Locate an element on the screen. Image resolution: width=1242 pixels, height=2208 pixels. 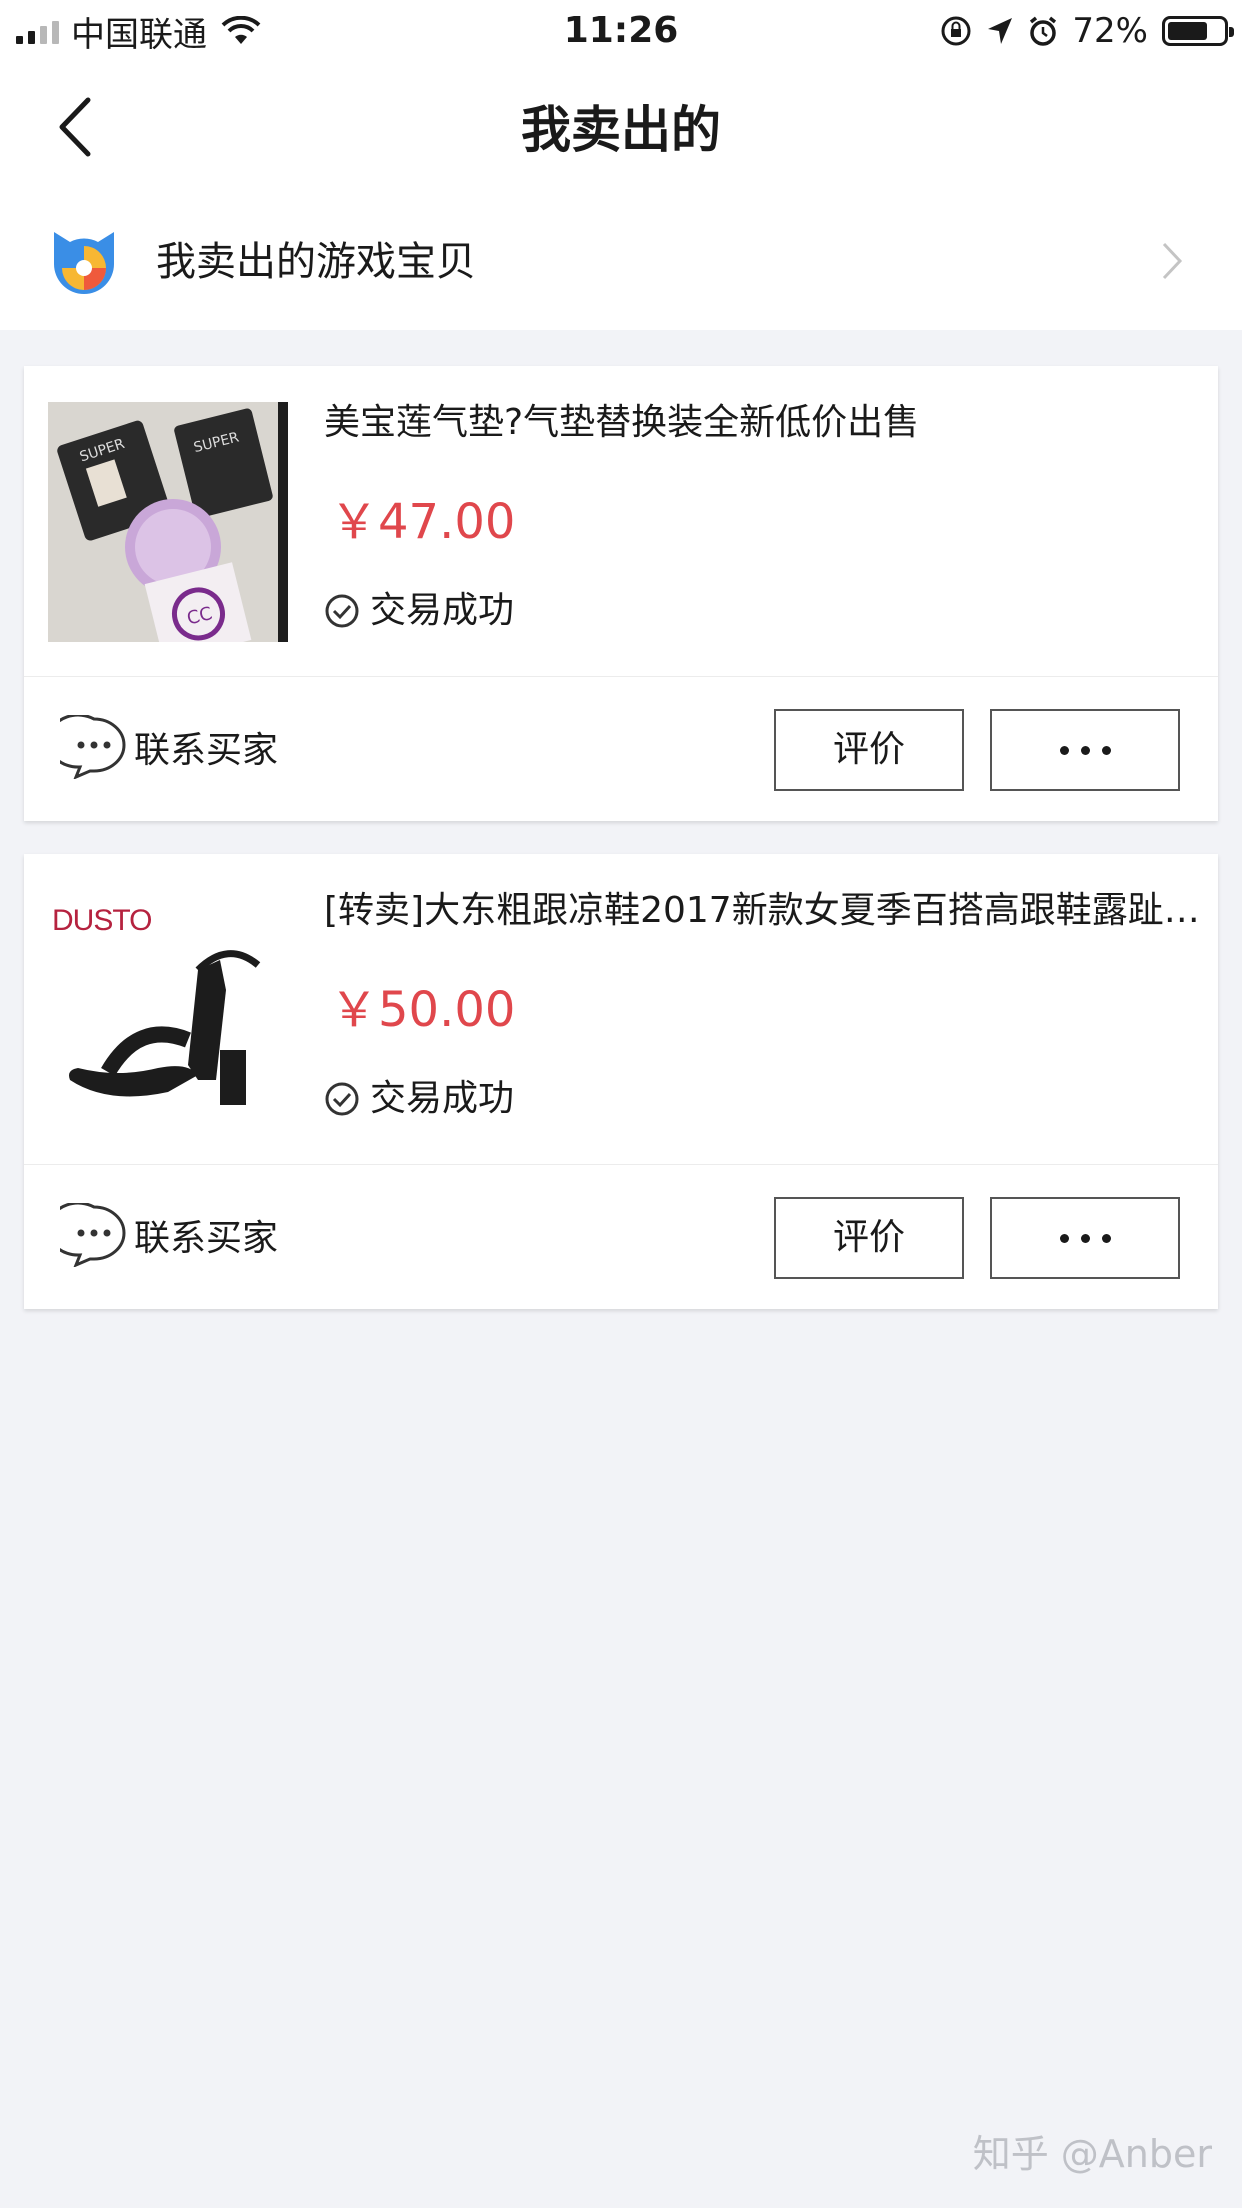
cushion-compact-photo: SUPER SUPER CC is located at coordinates (168, 522).